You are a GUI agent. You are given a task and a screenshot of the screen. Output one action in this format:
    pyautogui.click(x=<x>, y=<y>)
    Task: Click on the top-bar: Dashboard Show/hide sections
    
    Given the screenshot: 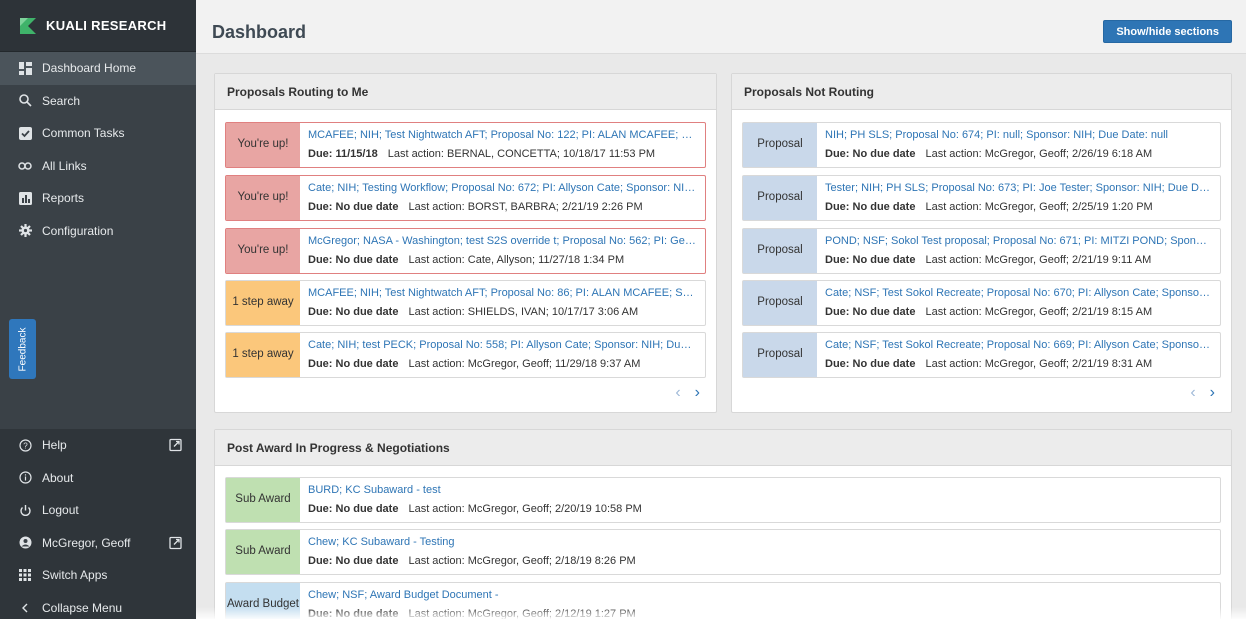 What is the action you would take?
    pyautogui.click(x=721, y=27)
    